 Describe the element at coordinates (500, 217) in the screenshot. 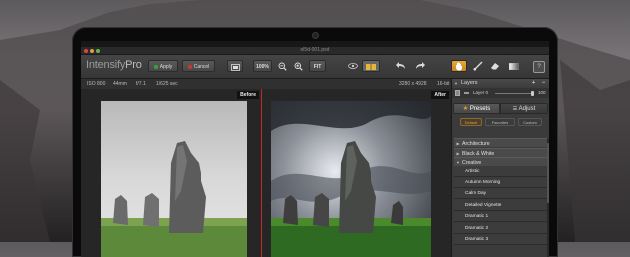

I see `preset-item: Dramatic 1` at that location.